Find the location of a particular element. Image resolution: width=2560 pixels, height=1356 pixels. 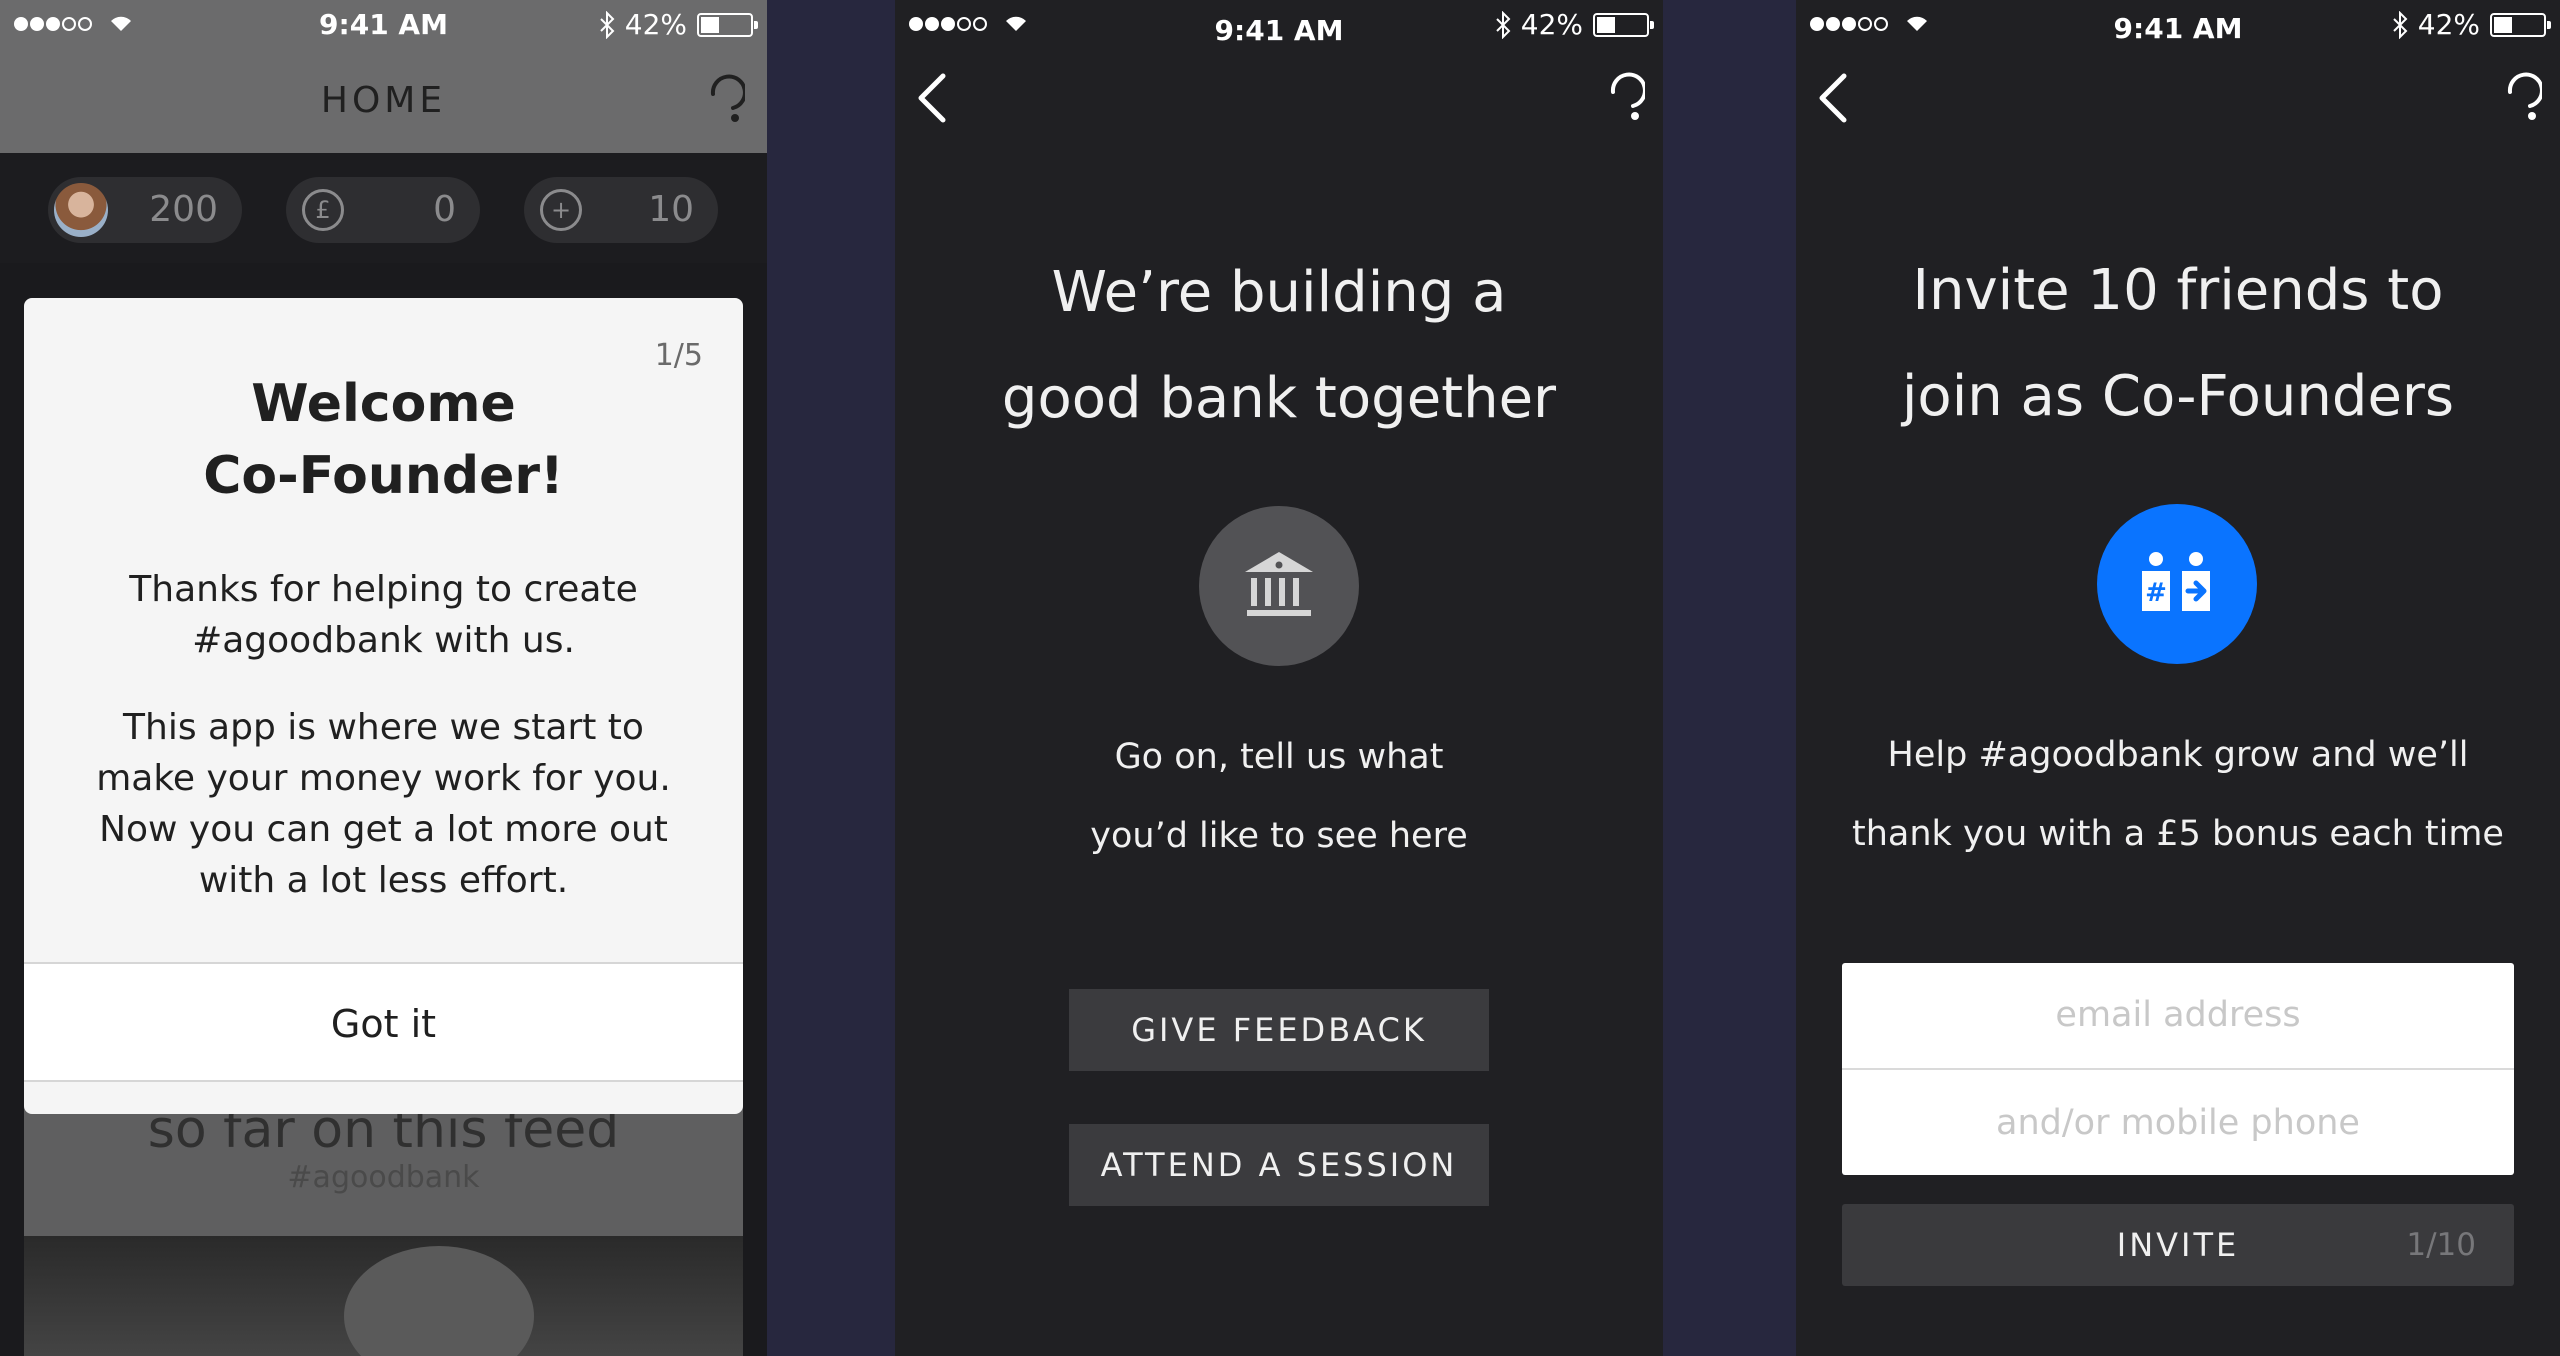

invite-counter: 1/10 is located at coordinates (2441, 1245).